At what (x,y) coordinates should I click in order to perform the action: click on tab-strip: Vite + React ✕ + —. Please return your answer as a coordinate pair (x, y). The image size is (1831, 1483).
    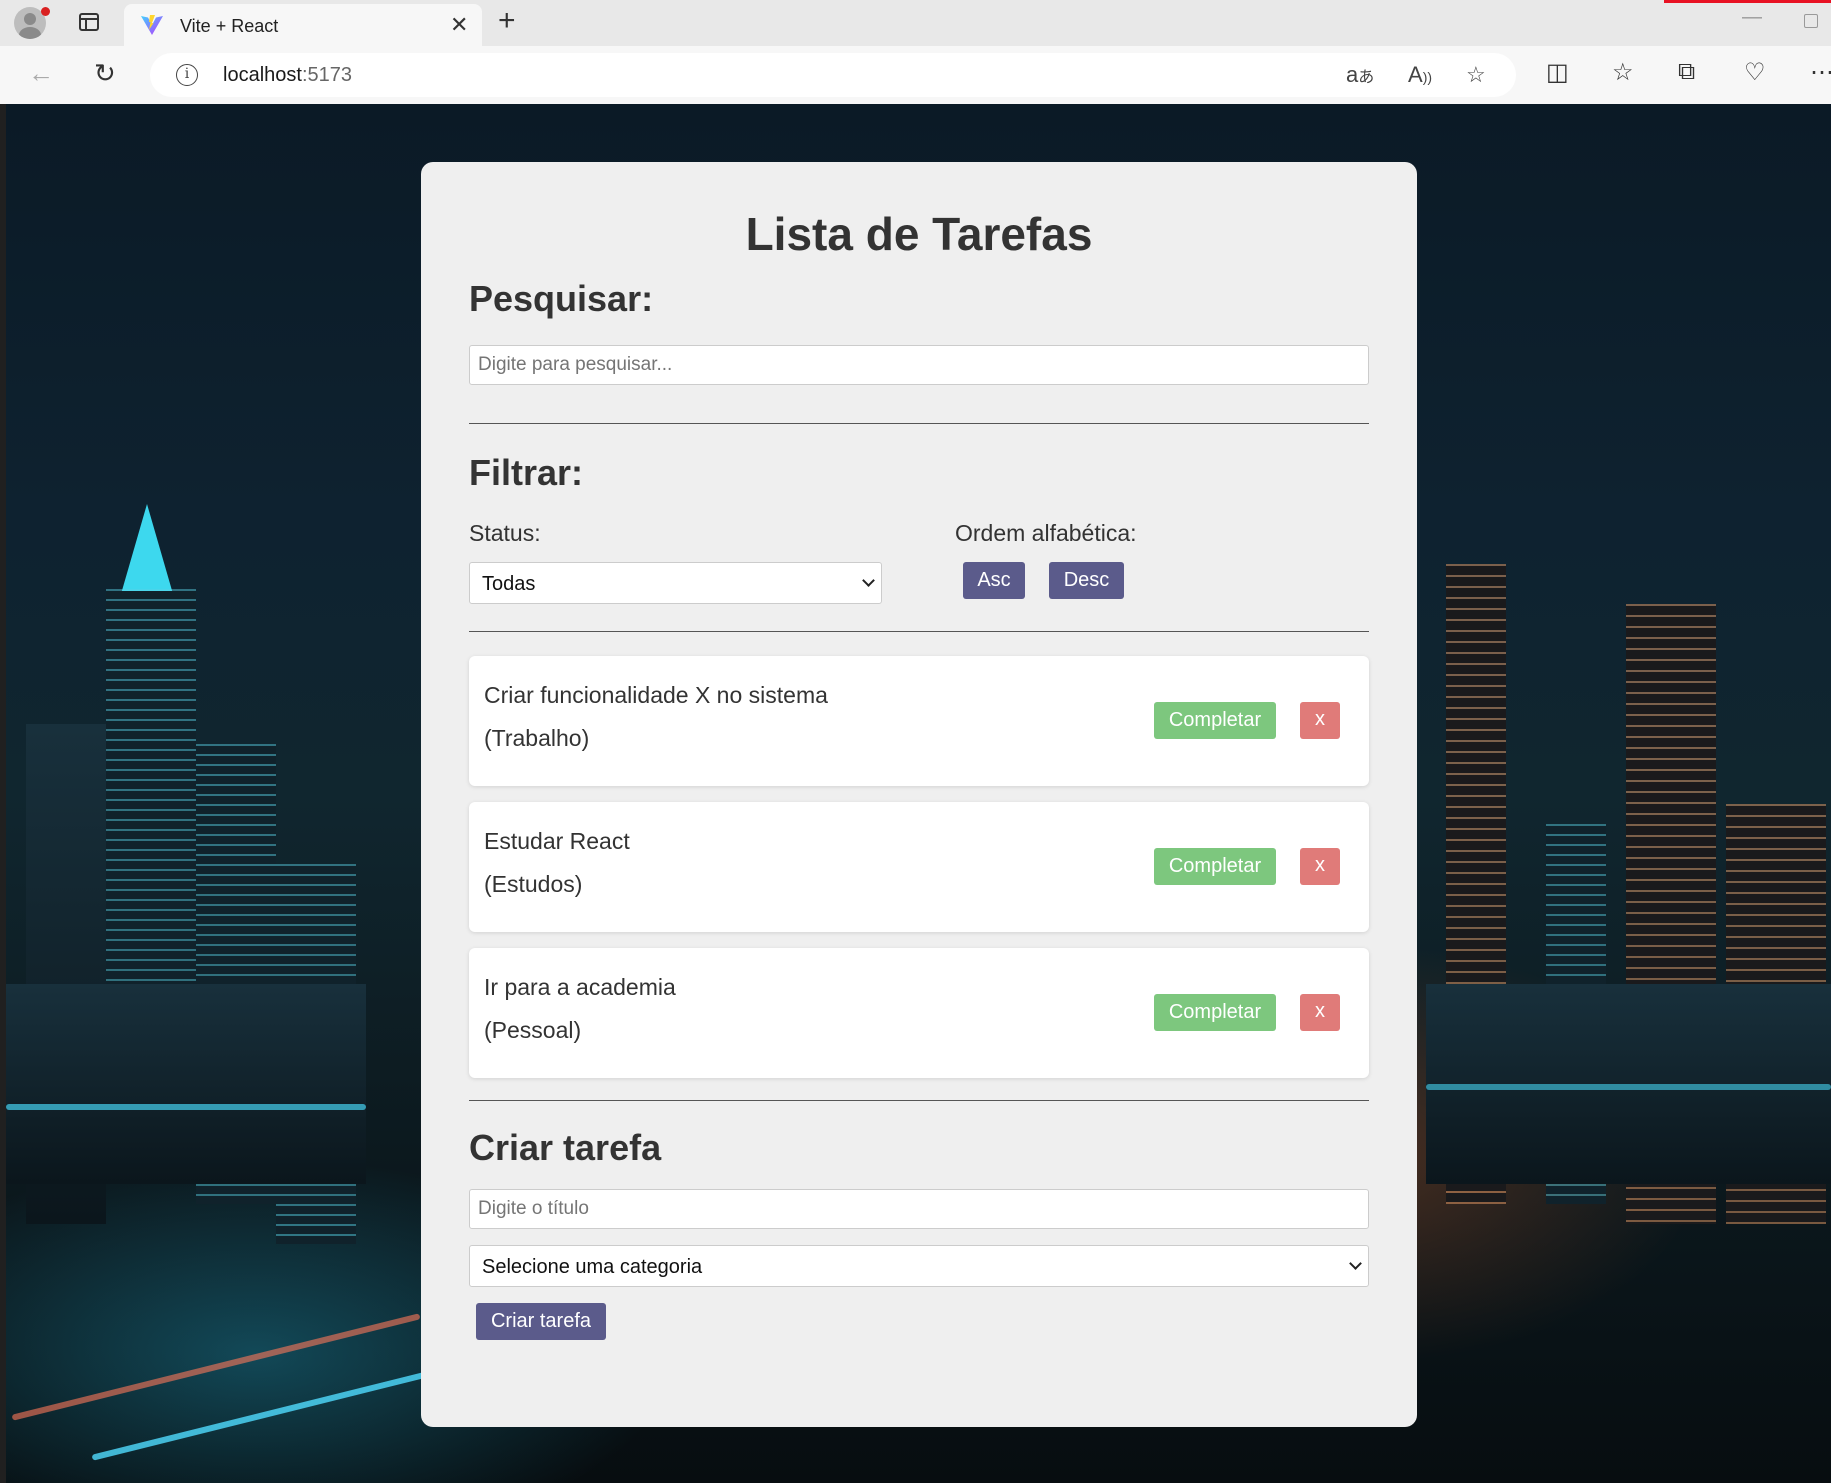
    Looking at the image, I should click on (915, 23).